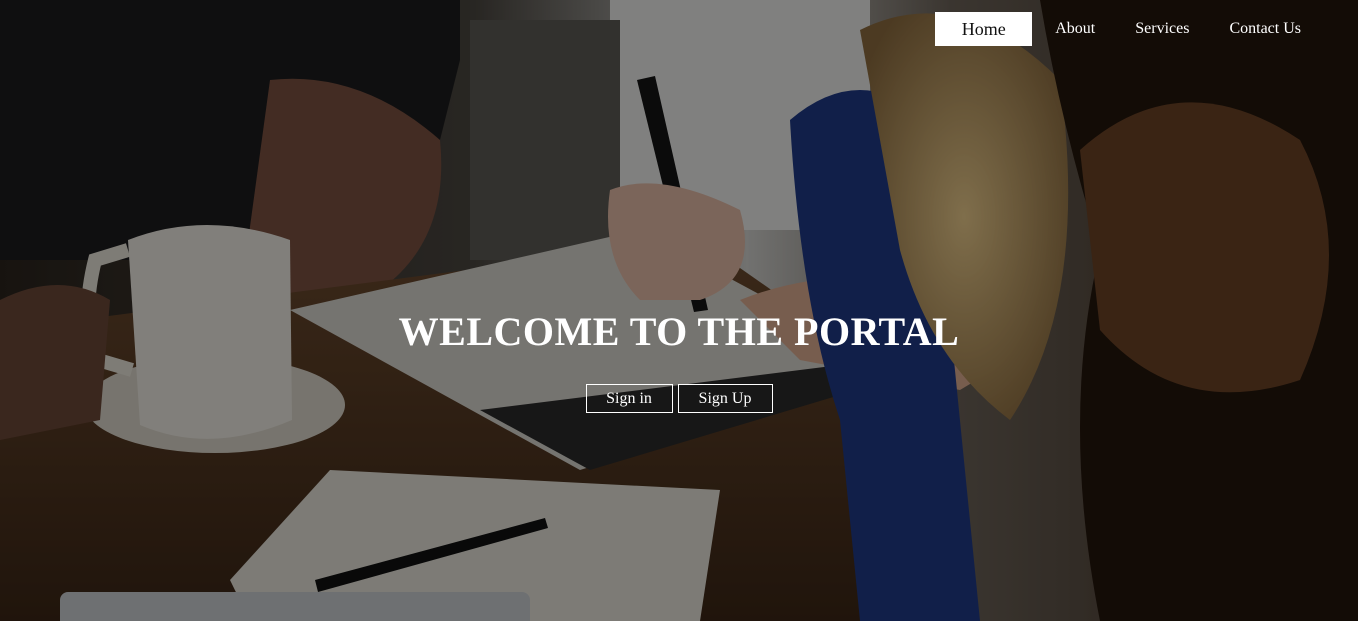  I want to click on nav-home-link: Home, so click(984, 29).